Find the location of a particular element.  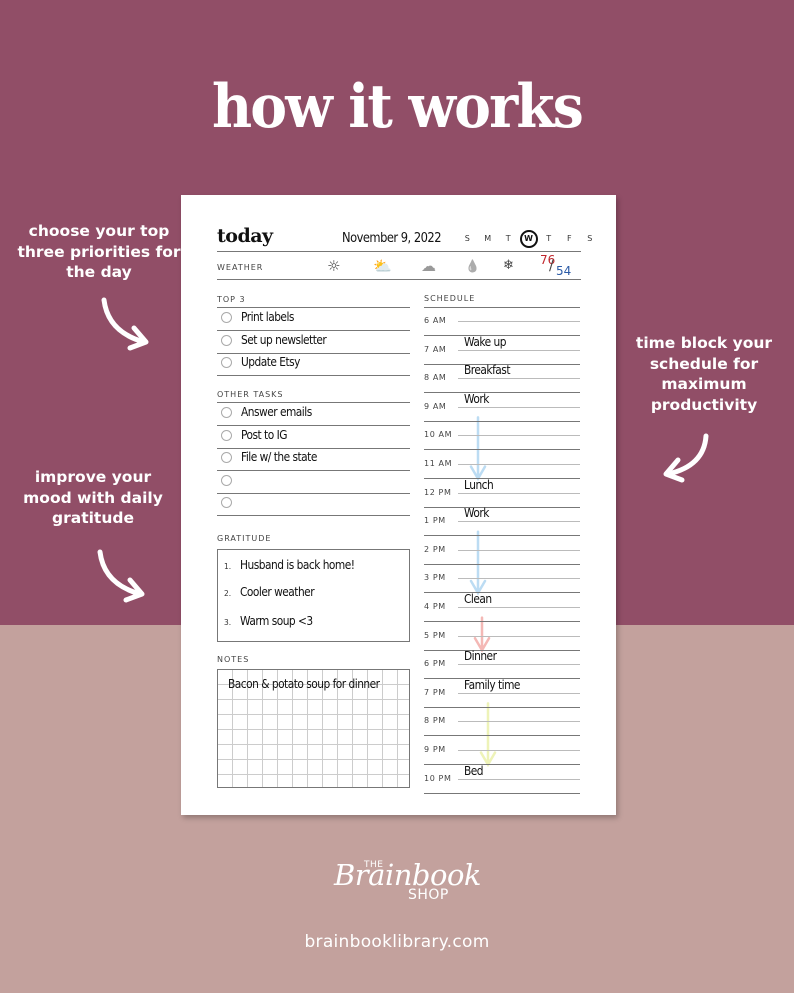

task-text: Update Etsy is located at coordinates (270, 361).